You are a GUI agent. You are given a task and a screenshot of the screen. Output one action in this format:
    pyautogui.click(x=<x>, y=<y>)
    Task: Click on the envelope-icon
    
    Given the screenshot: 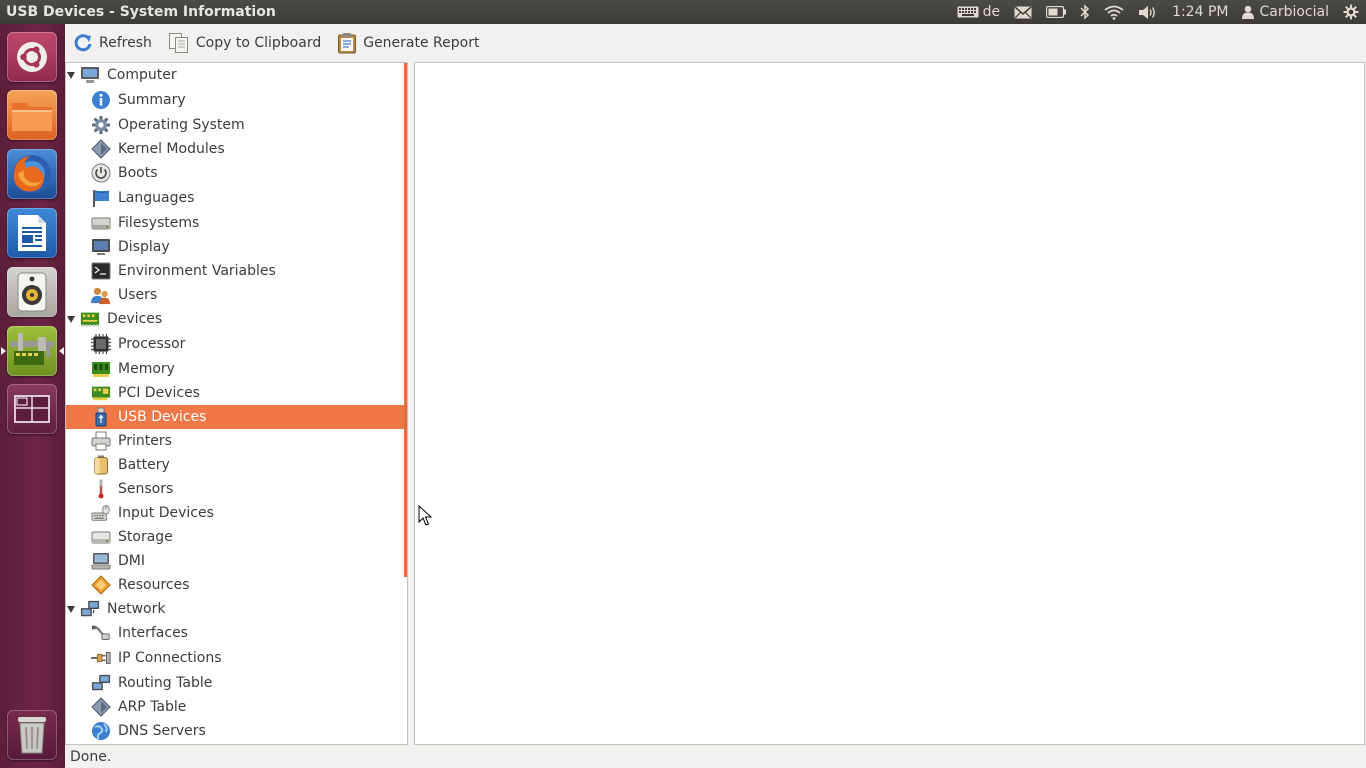 What is the action you would take?
    pyautogui.click(x=1023, y=12)
    